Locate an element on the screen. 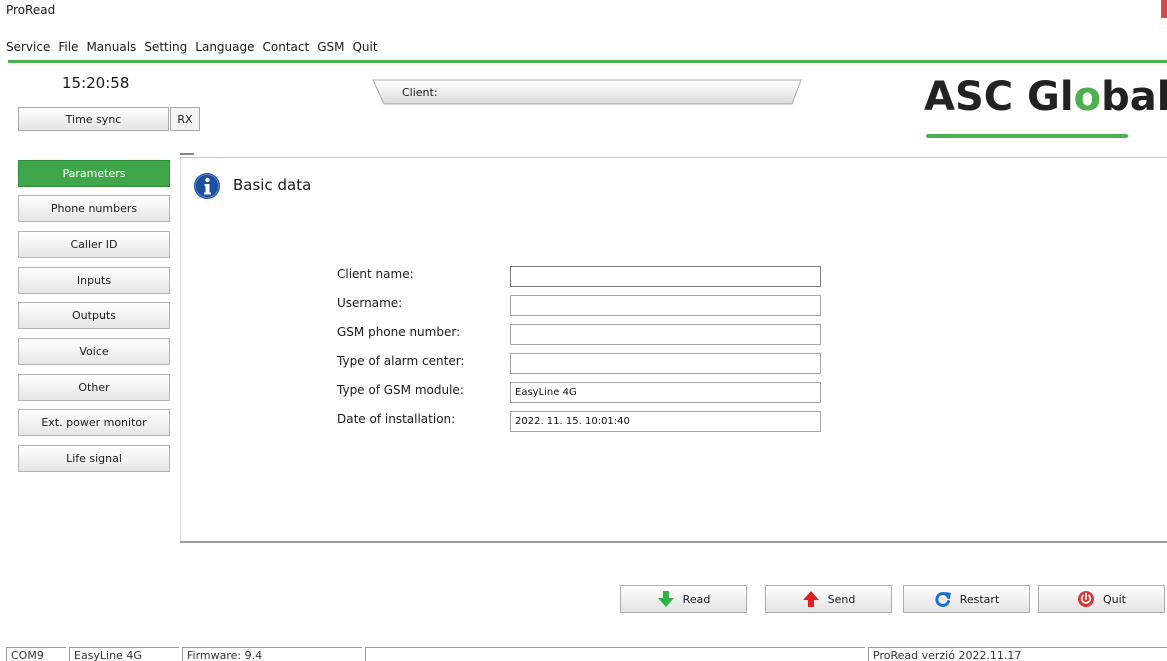  asc-global-logo: ASC Global is located at coordinates (1045, 108).